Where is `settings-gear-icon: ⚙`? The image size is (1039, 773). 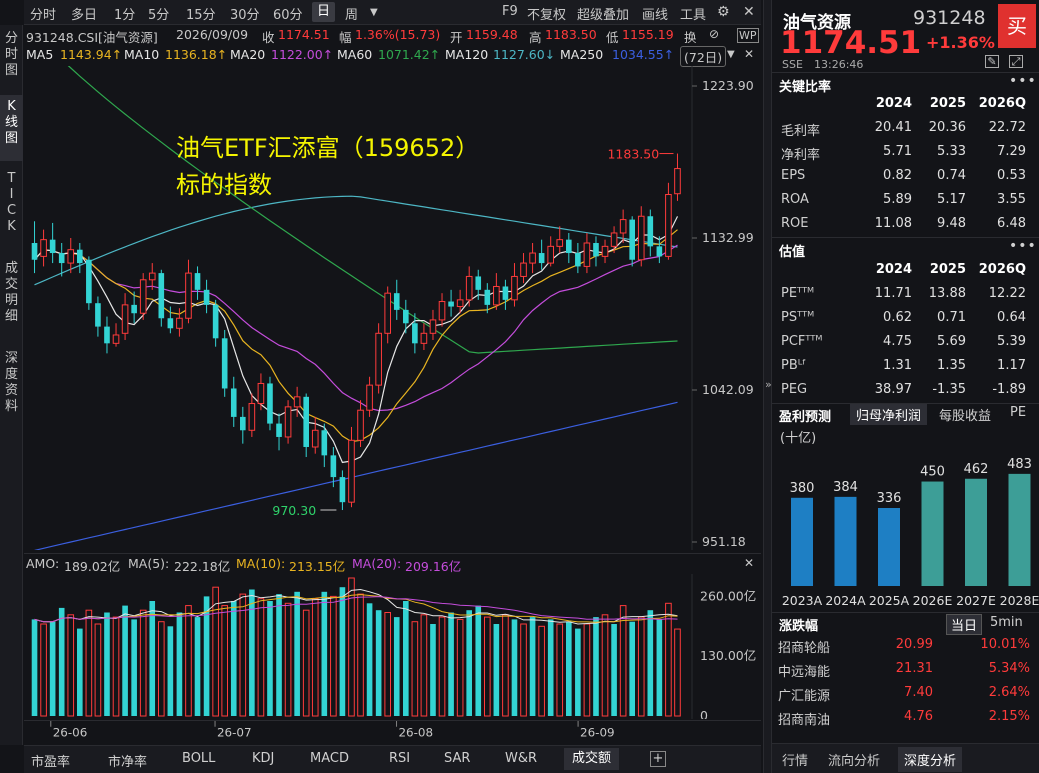 settings-gear-icon: ⚙ is located at coordinates (723, 12).